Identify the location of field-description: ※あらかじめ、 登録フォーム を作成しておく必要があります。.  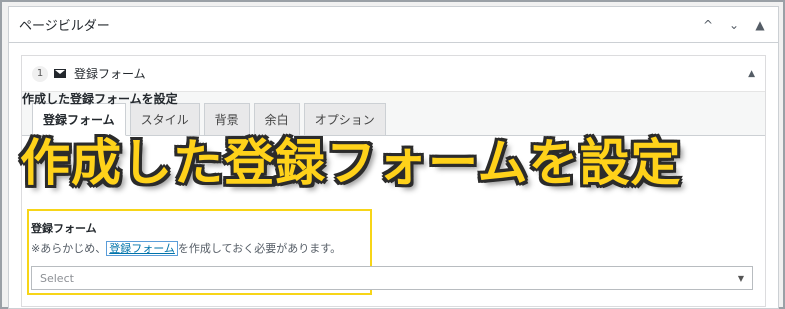
(186, 248).